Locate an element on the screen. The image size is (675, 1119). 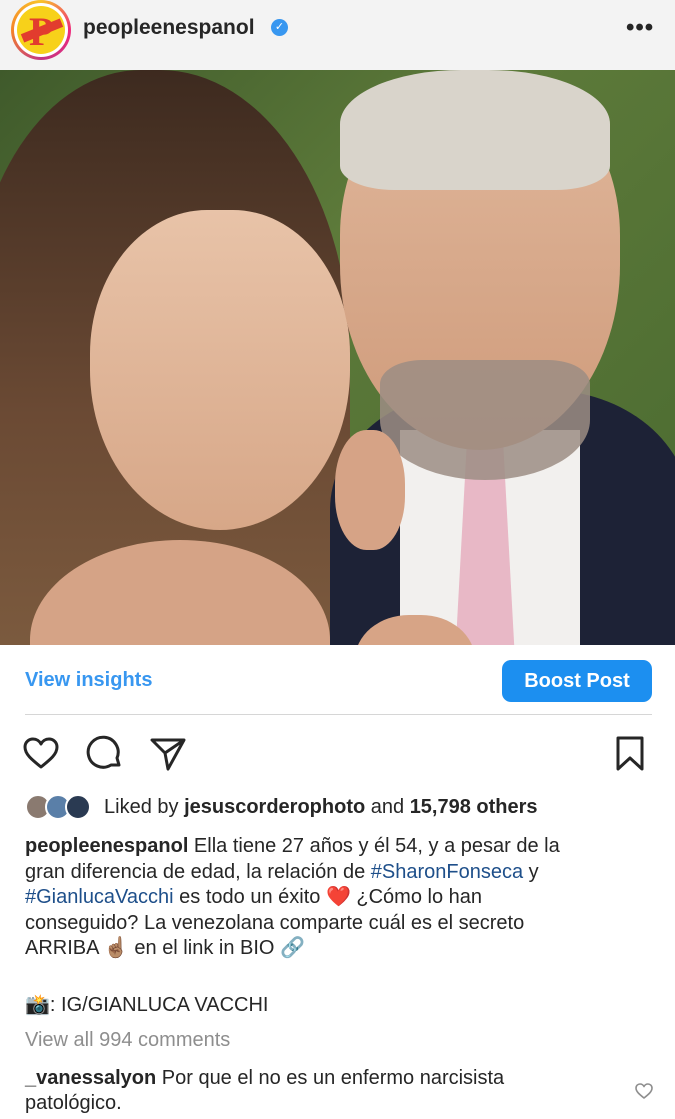
view-all-comments-link: View all 994 comments is located at coordinates (127, 1040).